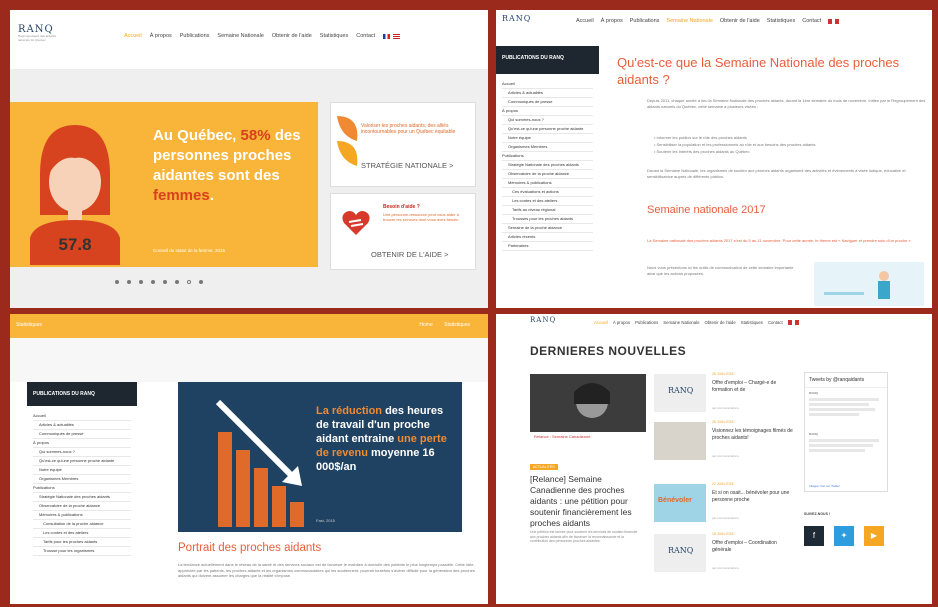  I want to click on sidebar-item: Tarifs au niveau régional, so click(547, 210).